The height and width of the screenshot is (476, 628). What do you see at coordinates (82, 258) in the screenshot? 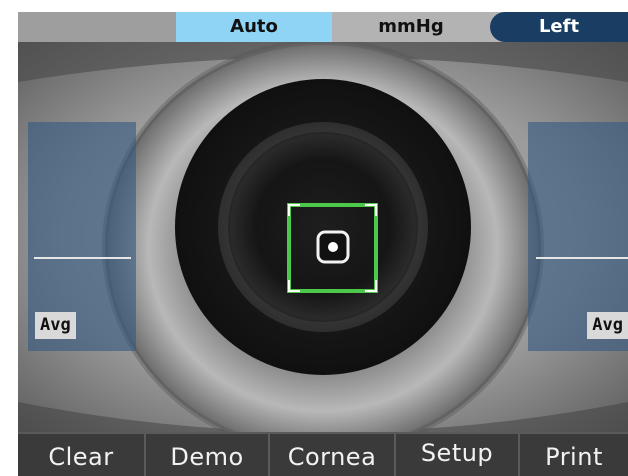
I see `left-panel-line` at bounding box center [82, 258].